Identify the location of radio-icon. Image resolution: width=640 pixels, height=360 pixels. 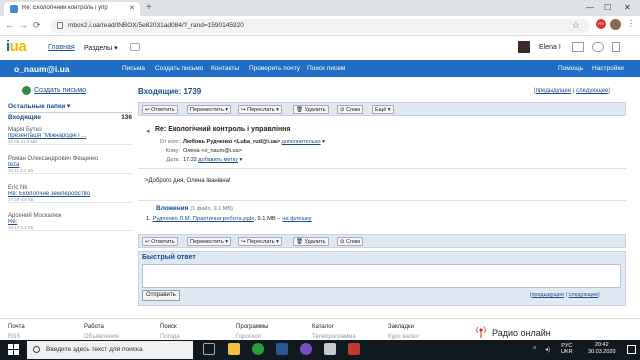
(481, 332).